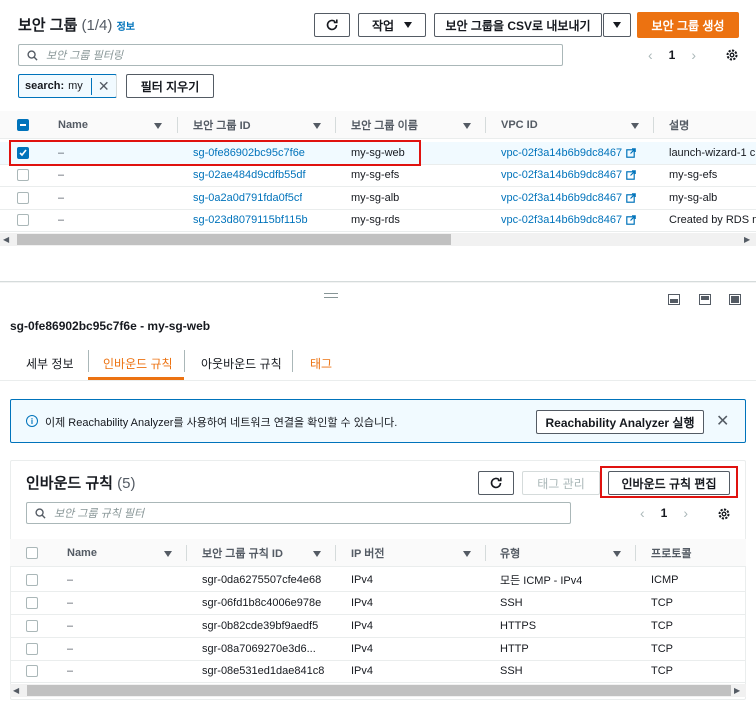  What do you see at coordinates (32, 421) in the screenshot?
I see `info-icon: i` at bounding box center [32, 421].